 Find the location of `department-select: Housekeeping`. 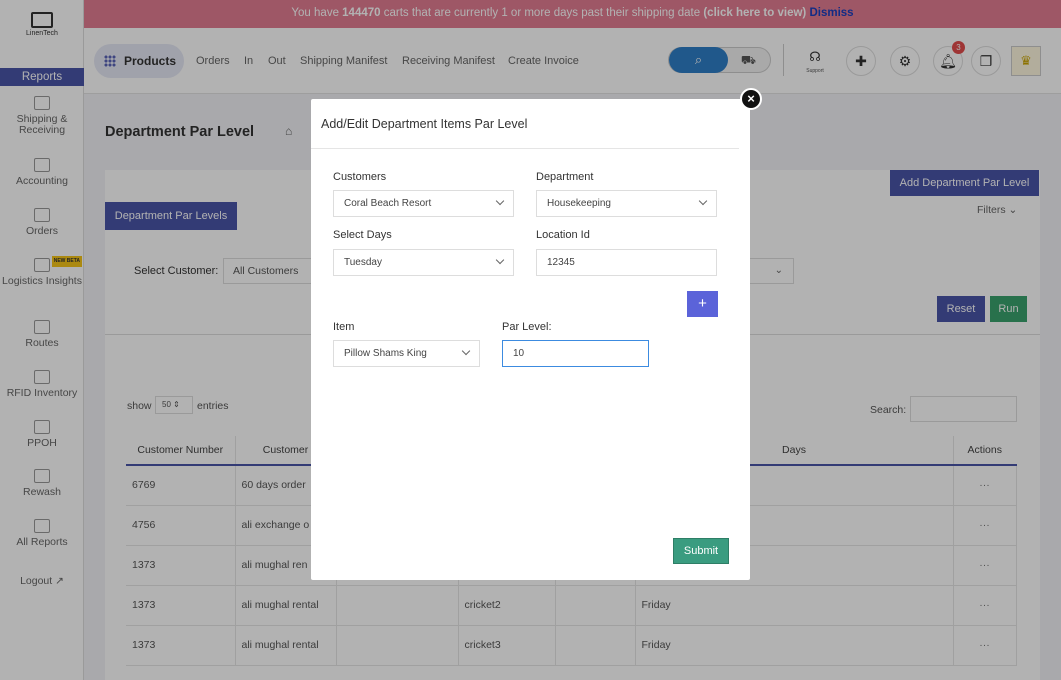

department-select: Housekeeping is located at coordinates (626, 203).